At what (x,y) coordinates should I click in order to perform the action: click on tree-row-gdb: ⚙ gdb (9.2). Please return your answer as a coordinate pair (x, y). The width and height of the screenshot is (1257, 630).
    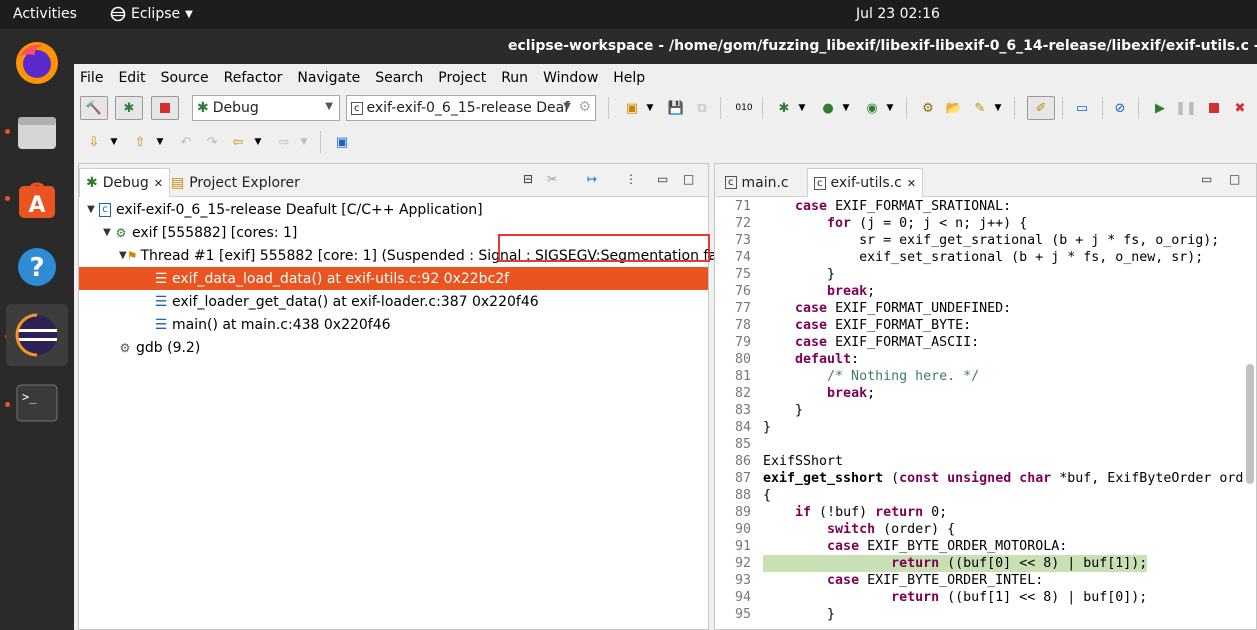
    Looking at the image, I should click on (393, 347).